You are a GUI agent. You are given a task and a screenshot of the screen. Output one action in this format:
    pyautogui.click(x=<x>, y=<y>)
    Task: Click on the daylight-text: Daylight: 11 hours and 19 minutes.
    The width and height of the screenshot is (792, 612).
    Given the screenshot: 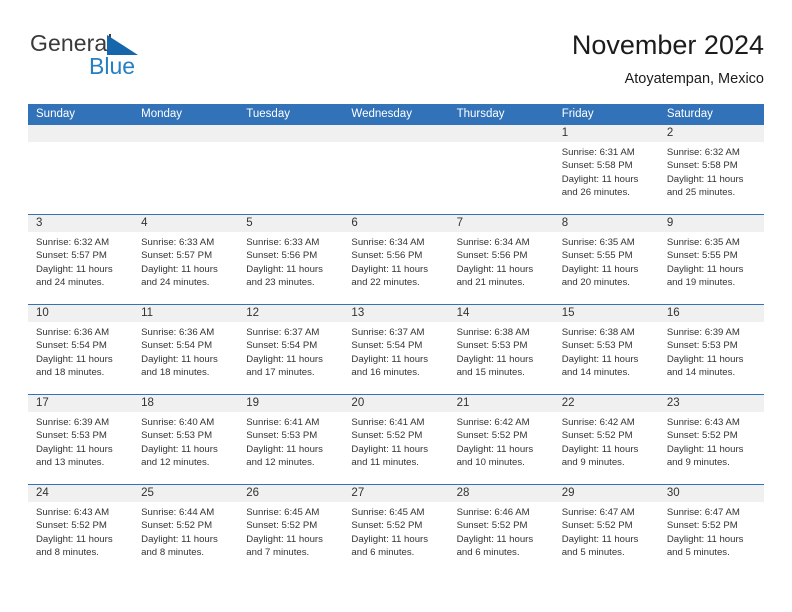 What is the action you would take?
    pyautogui.click(x=705, y=276)
    